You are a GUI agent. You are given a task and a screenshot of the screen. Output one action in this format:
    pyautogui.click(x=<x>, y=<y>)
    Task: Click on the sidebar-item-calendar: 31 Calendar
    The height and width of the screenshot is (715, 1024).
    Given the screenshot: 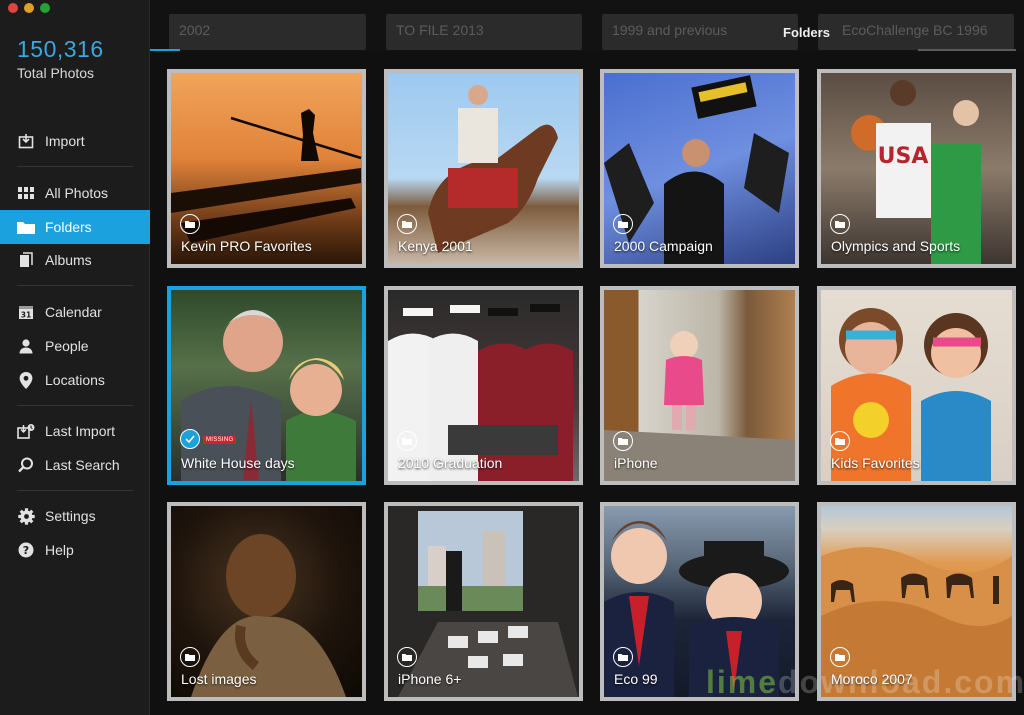 What is the action you would take?
    pyautogui.click(x=75, y=312)
    